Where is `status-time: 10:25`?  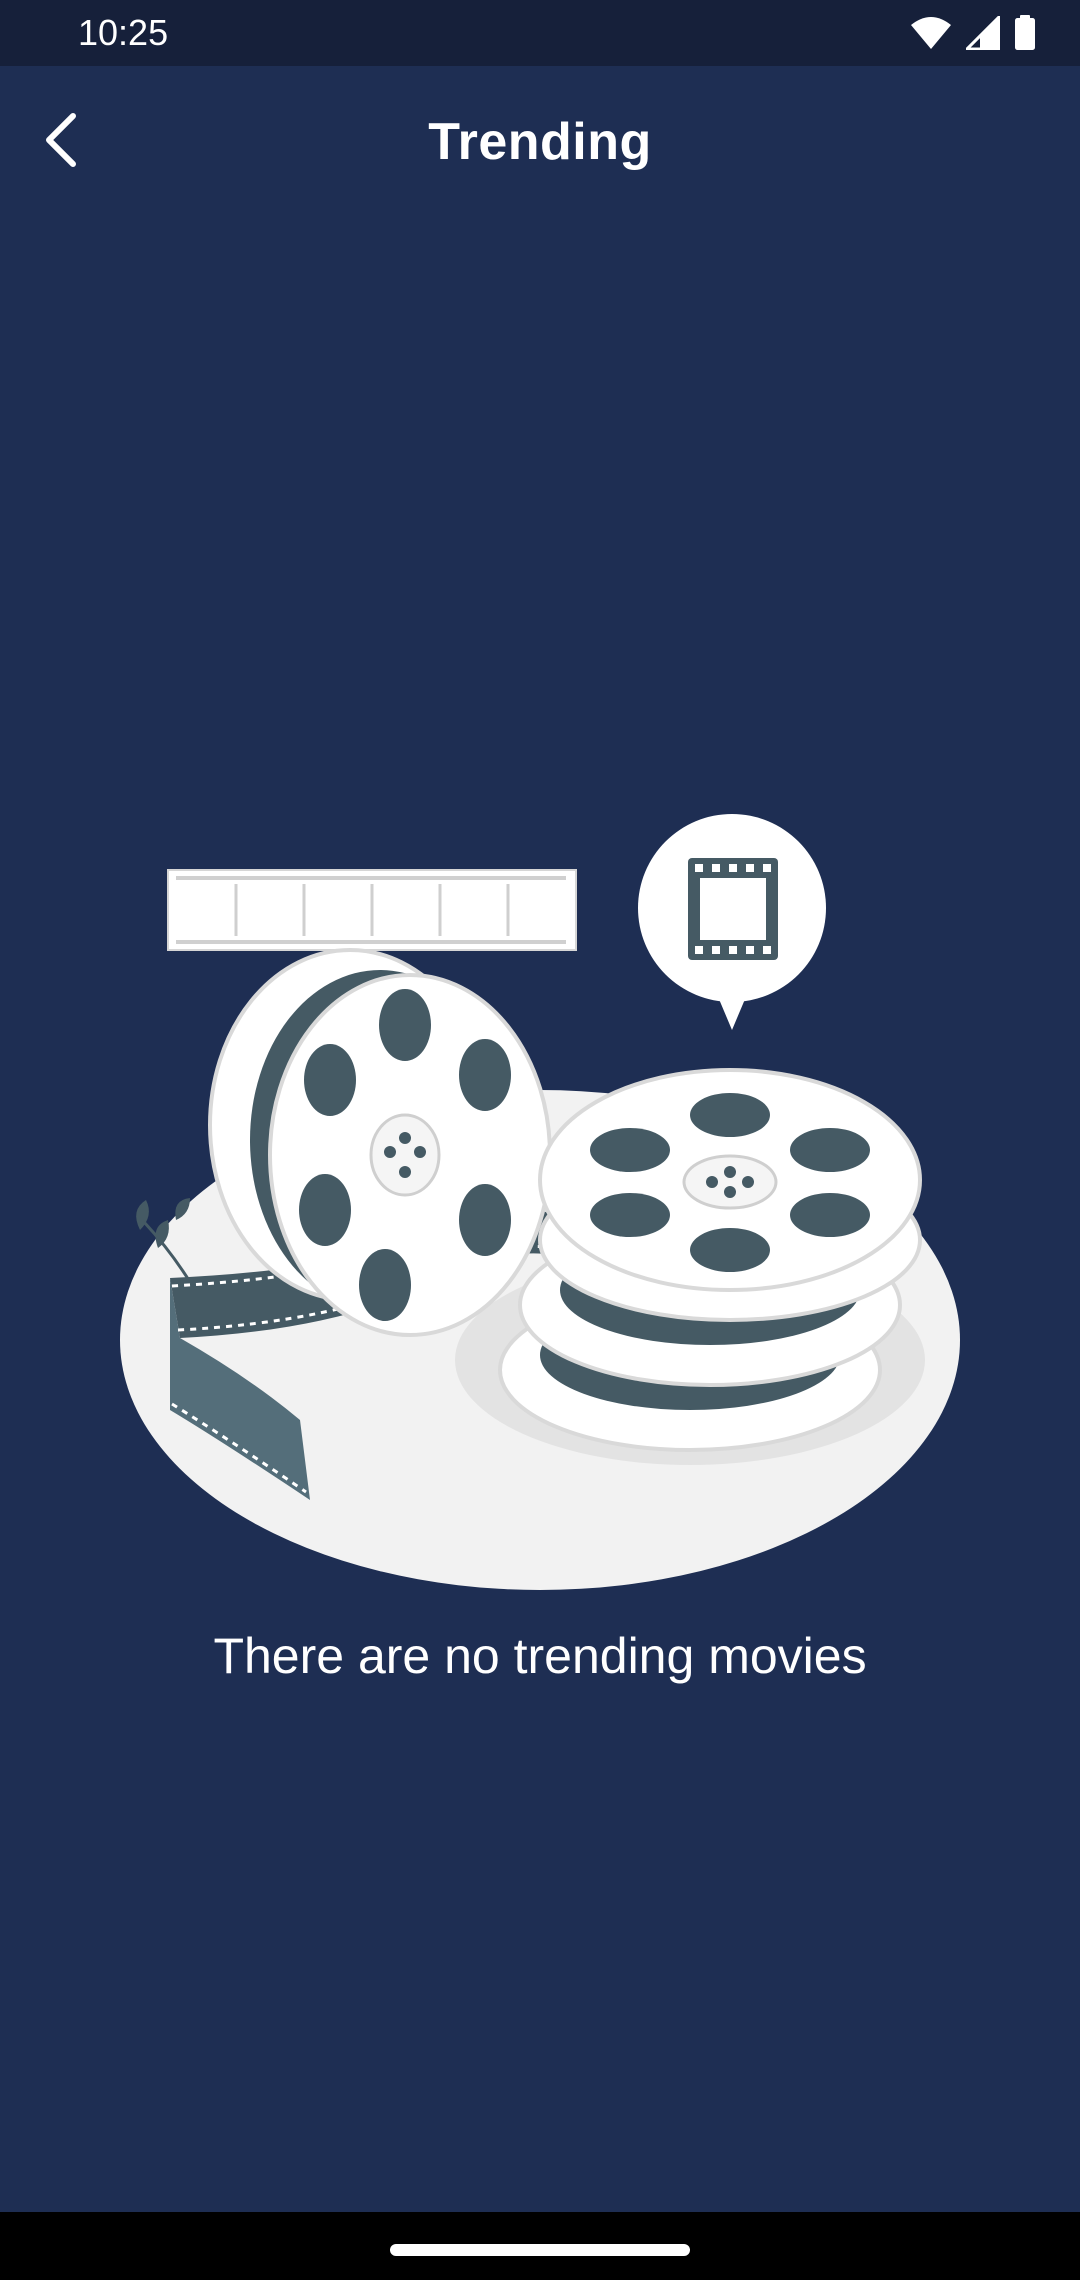
status-time: 10:25 is located at coordinates (123, 32).